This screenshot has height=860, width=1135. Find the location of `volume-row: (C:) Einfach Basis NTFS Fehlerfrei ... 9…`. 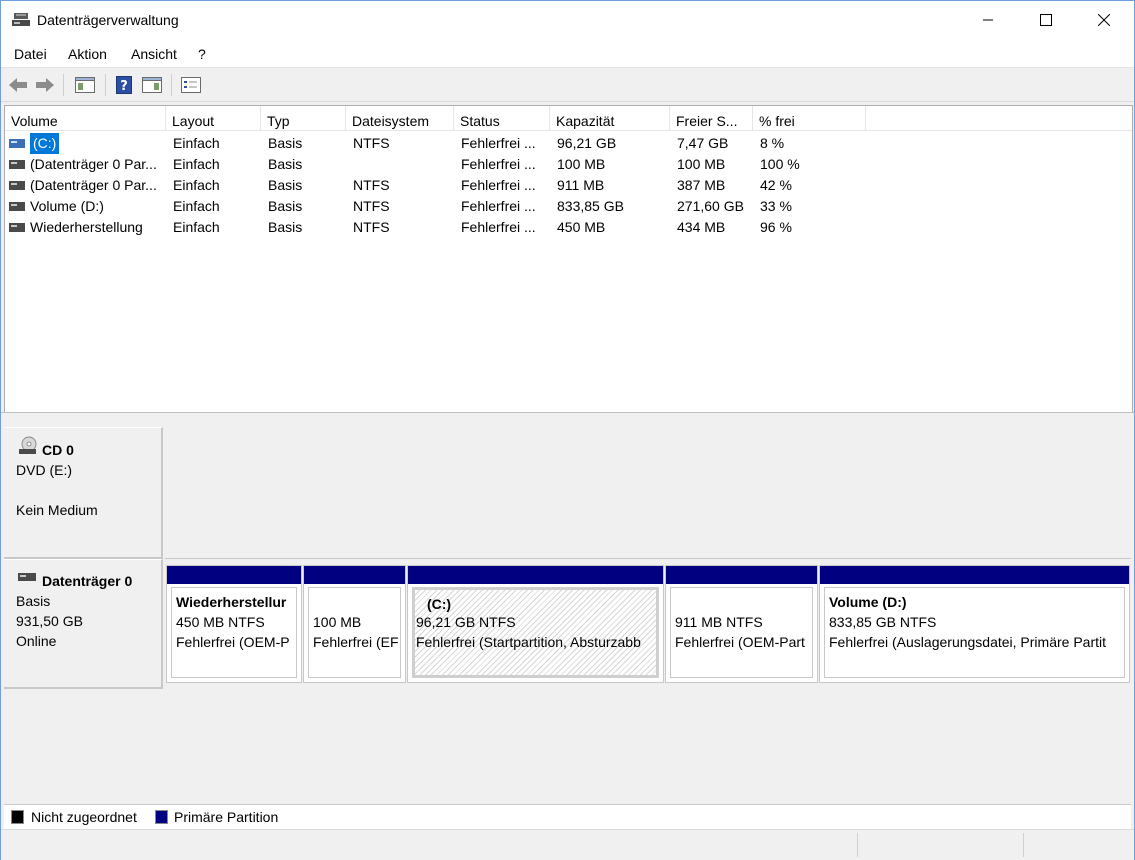

volume-row: (C:) Einfach Basis NTFS Fehlerfrei ... 9… is located at coordinates (568, 143).